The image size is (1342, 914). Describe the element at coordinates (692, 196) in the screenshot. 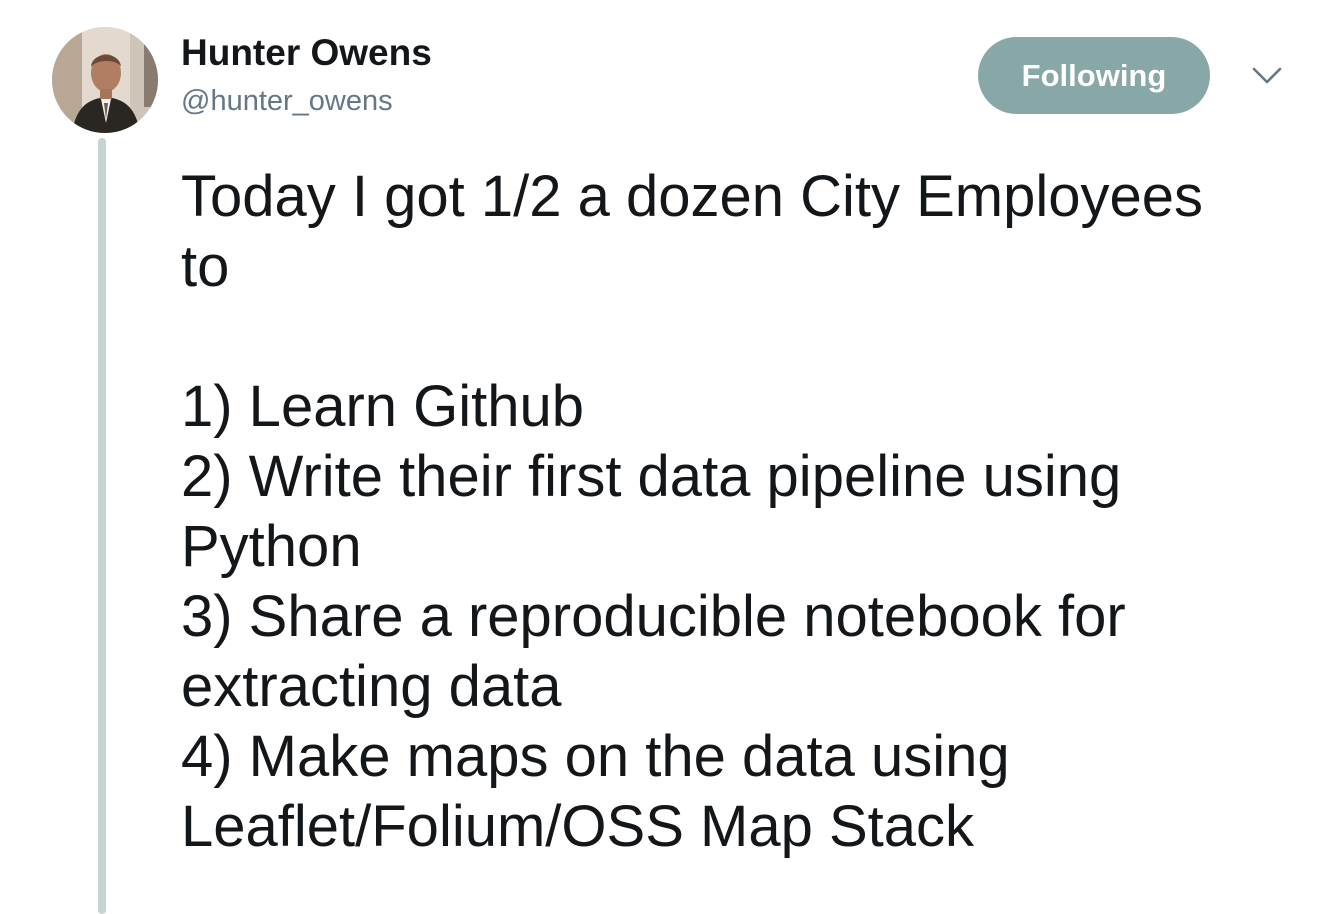

I see `tweet-text-line: Today I got 1/2 a dozen City Employees` at that location.